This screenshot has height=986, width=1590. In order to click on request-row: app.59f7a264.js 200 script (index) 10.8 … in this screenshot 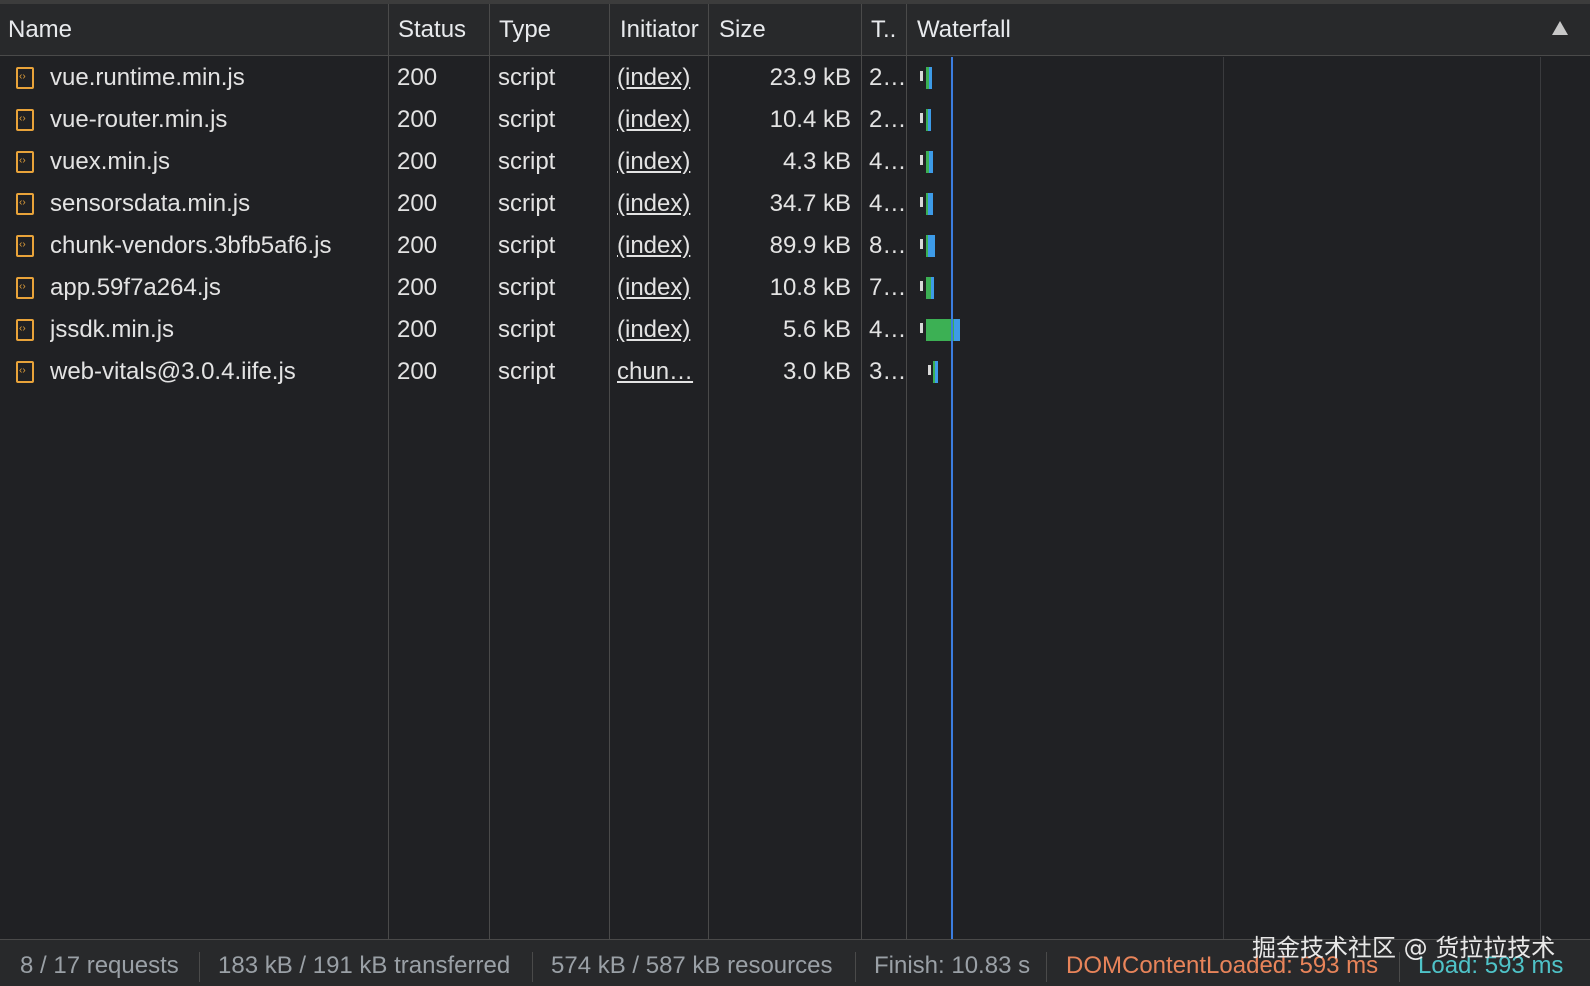, I will do `click(795, 288)`.